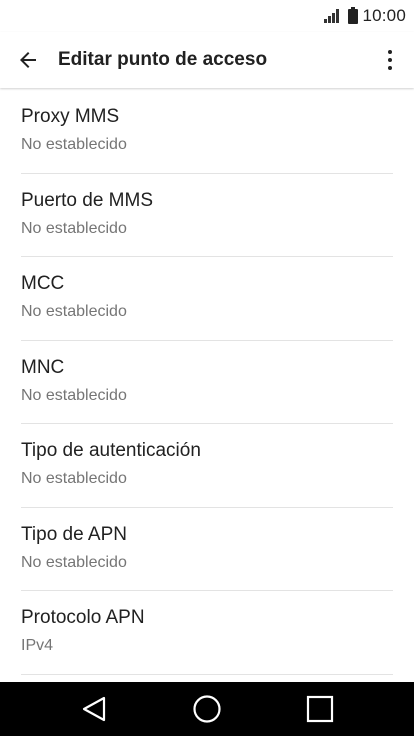 The image size is (414, 736). Describe the element at coordinates (207, 299) in the screenshot. I see `setting-mcc: MCC No establecido` at that location.